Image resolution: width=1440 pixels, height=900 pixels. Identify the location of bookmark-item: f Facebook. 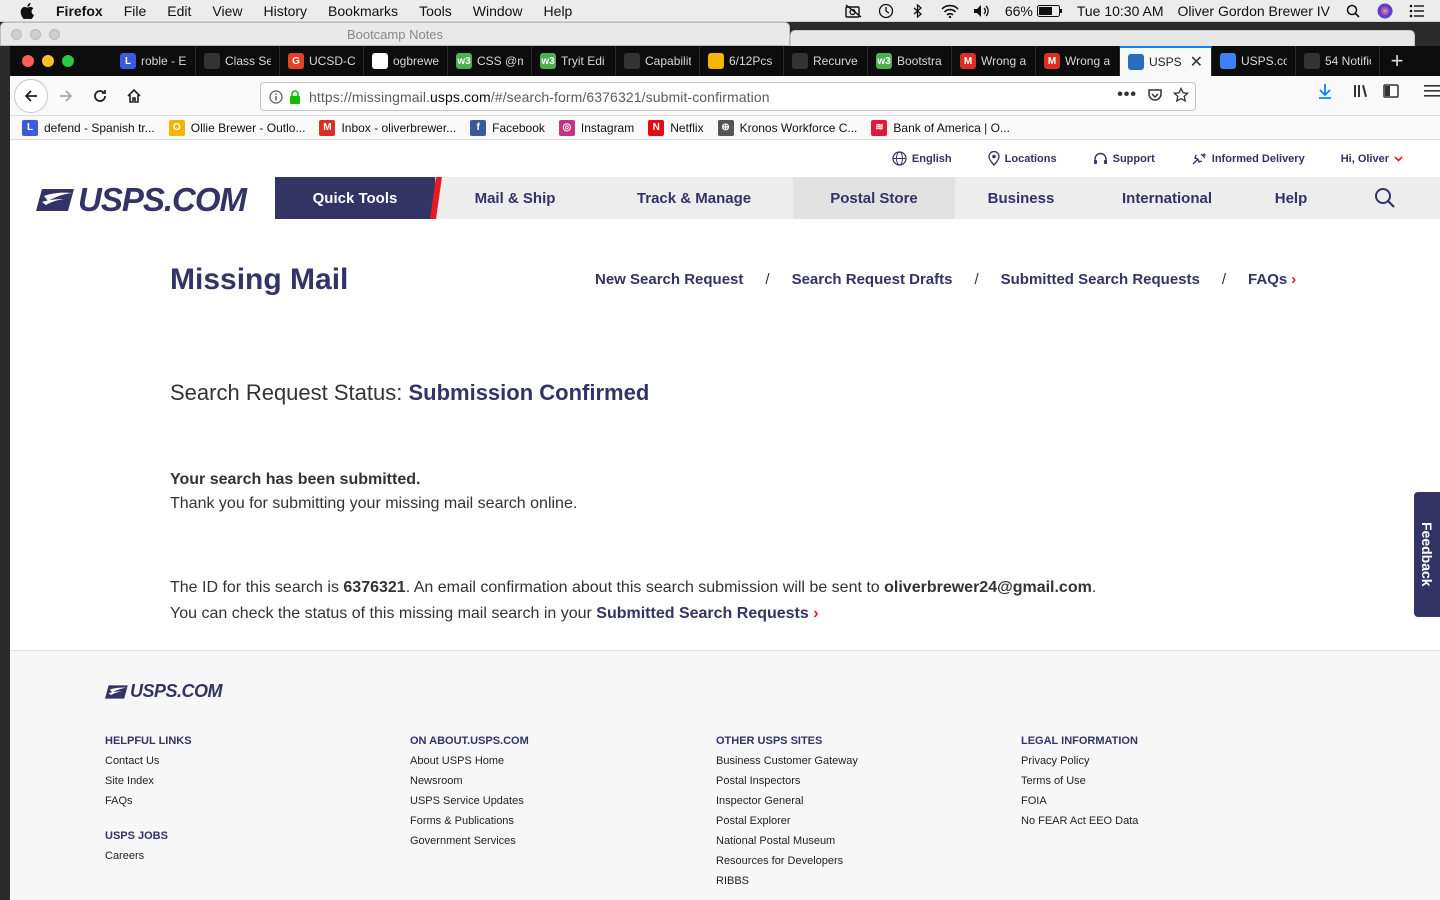
(507, 127).